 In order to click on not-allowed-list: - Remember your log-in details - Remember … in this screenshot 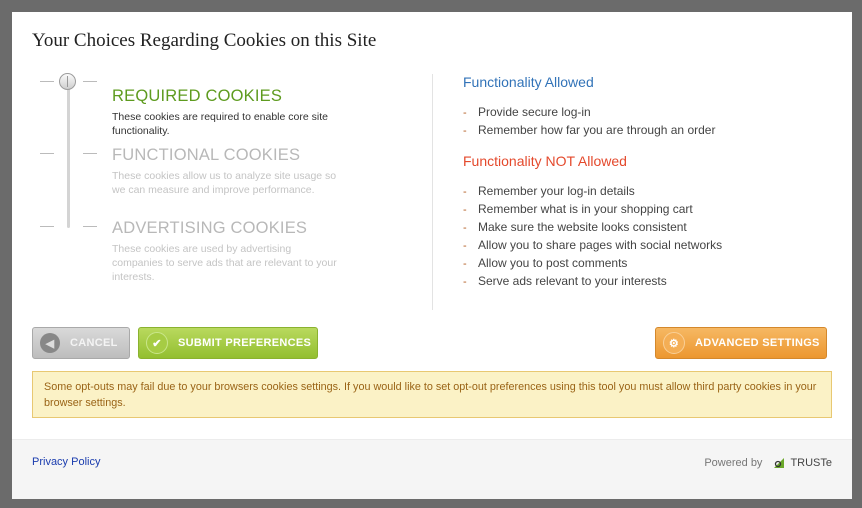, I will do `click(653, 236)`.